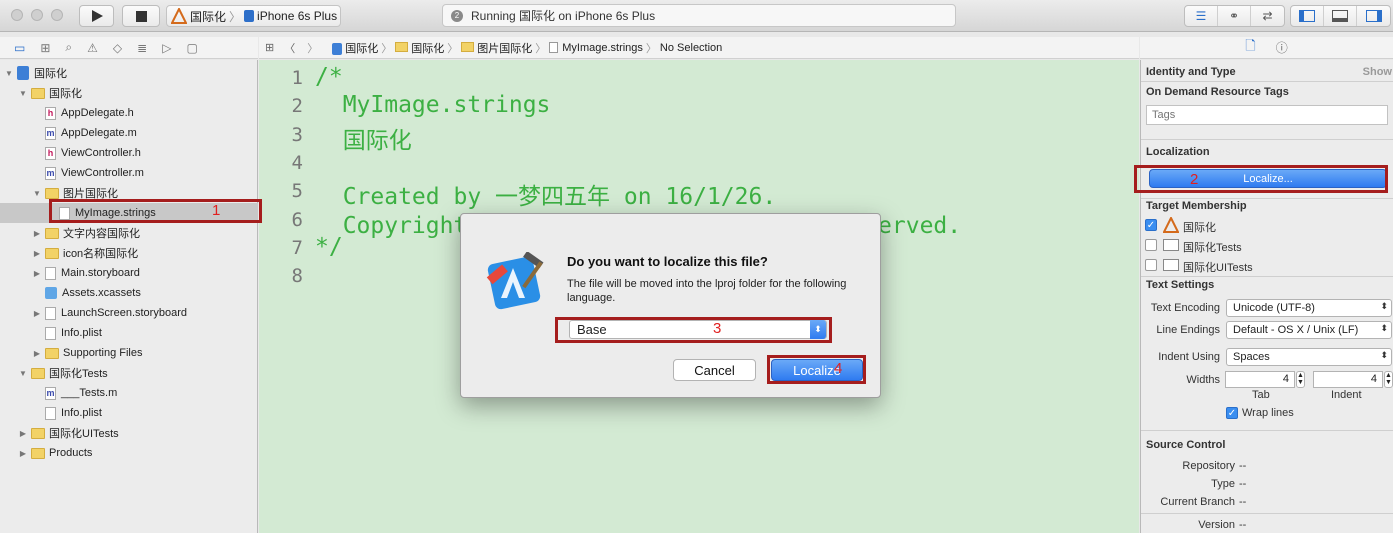 Image resolution: width=1393 pixels, height=533 pixels. I want to click on report-navigator-icon: ▢, so click(191, 48).